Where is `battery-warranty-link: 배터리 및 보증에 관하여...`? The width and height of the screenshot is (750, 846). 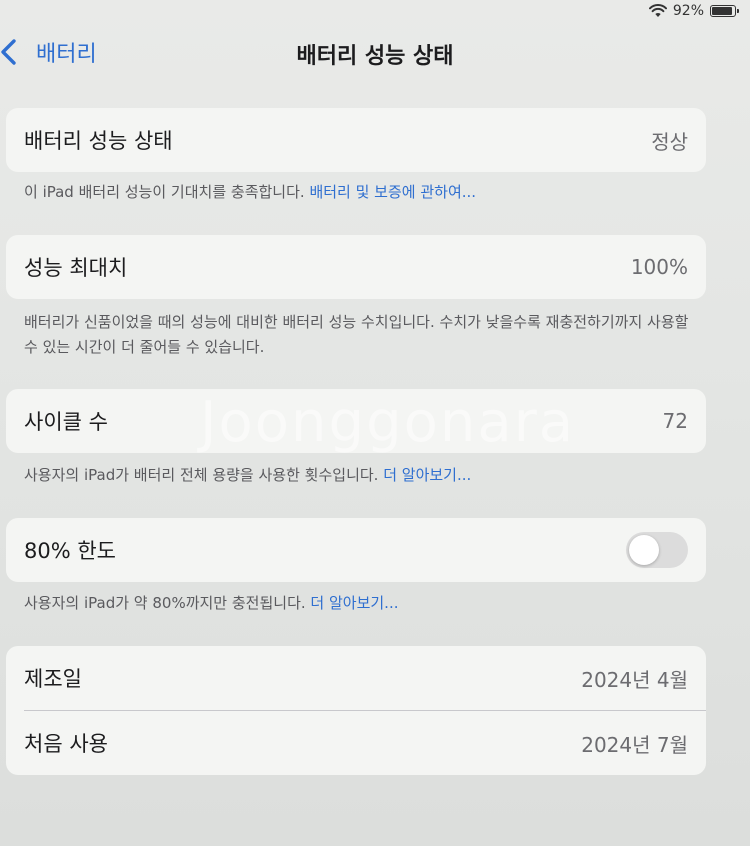 battery-warranty-link: 배터리 및 보증에 관하여... is located at coordinates (392, 192).